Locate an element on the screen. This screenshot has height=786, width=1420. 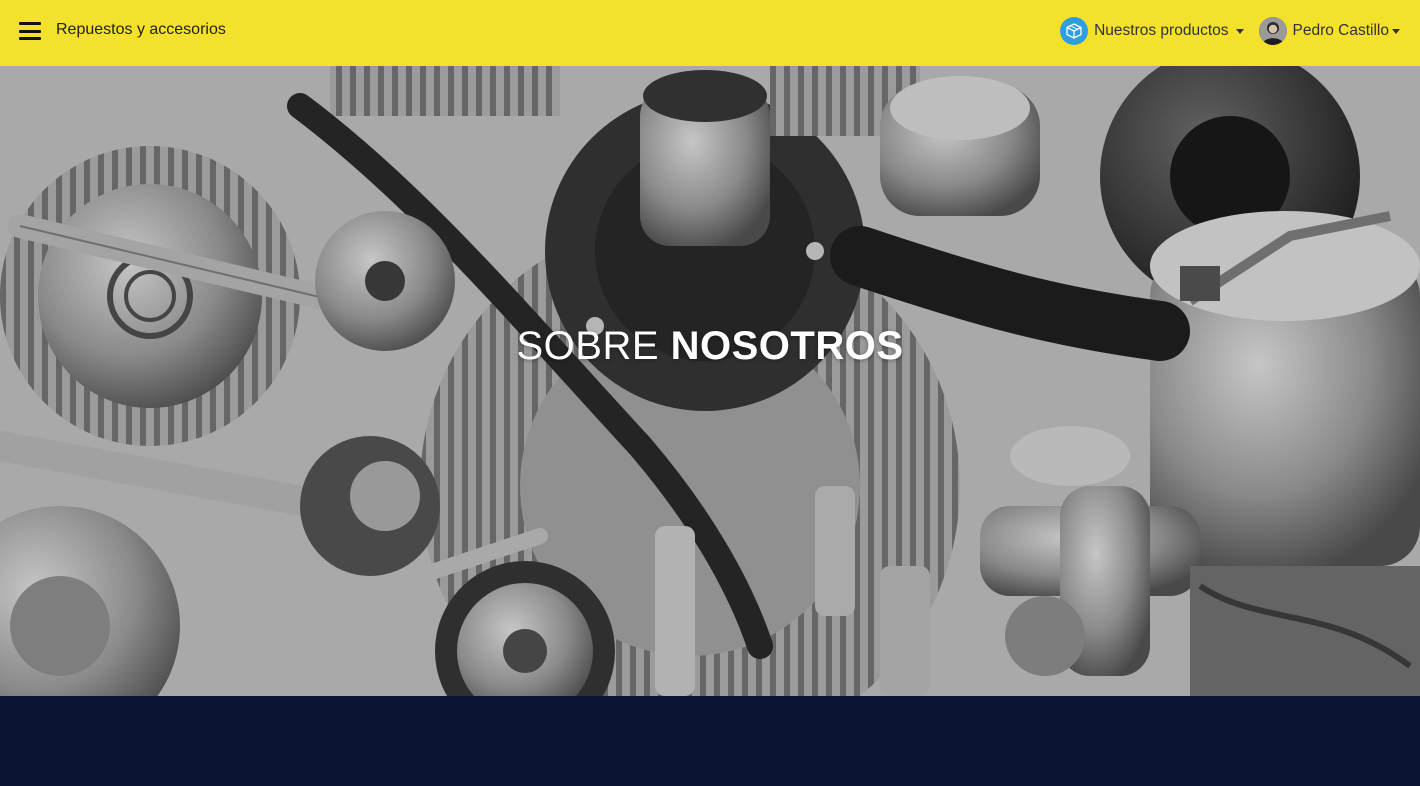
navbar-right: Nuestros productos Pedro Castillo is located at coordinates (1230, 31).